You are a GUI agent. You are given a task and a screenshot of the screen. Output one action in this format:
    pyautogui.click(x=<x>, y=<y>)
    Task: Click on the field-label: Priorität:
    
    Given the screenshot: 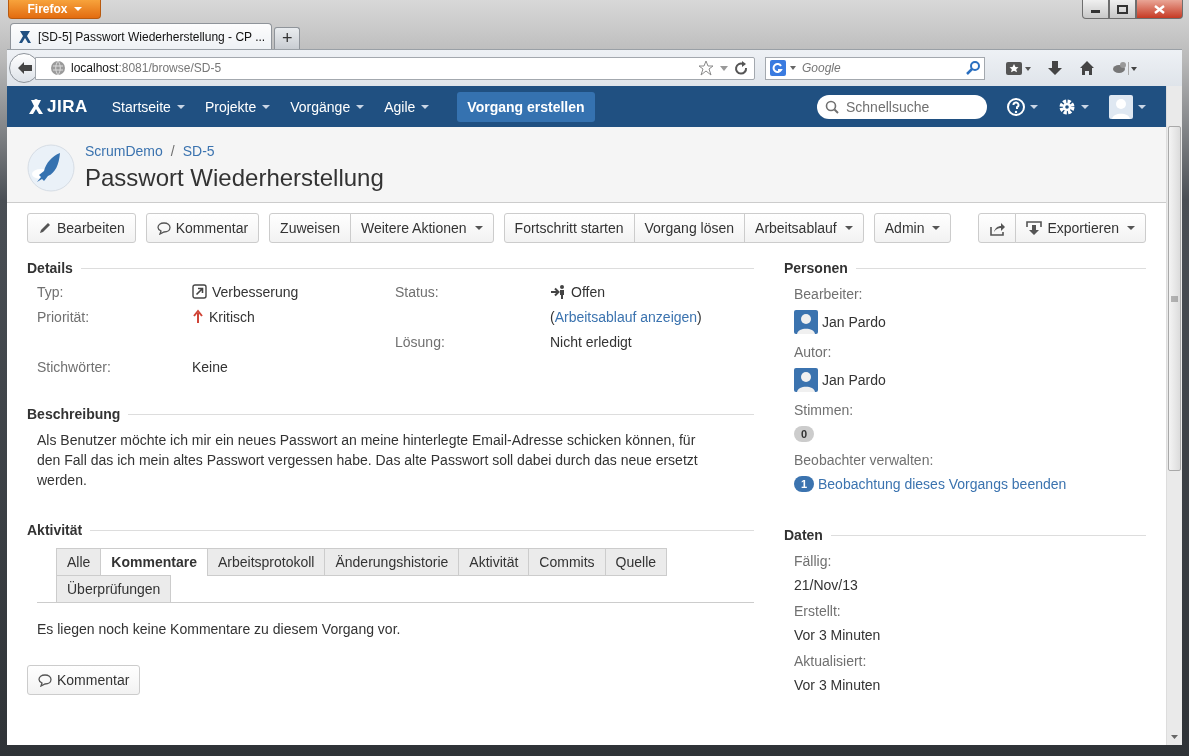 What is the action you would take?
    pyautogui.click(x=64, y=318)
    